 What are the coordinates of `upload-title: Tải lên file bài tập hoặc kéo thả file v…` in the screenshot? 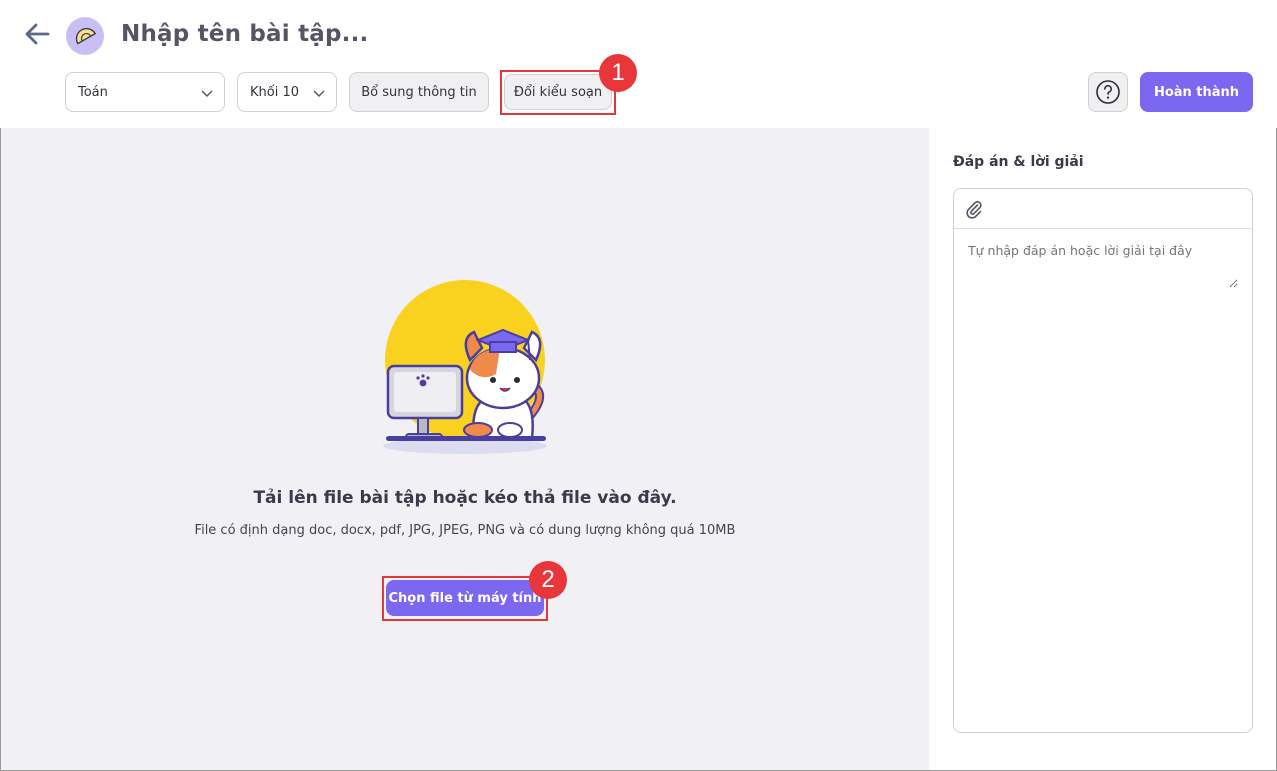 It's located at (465, 498).